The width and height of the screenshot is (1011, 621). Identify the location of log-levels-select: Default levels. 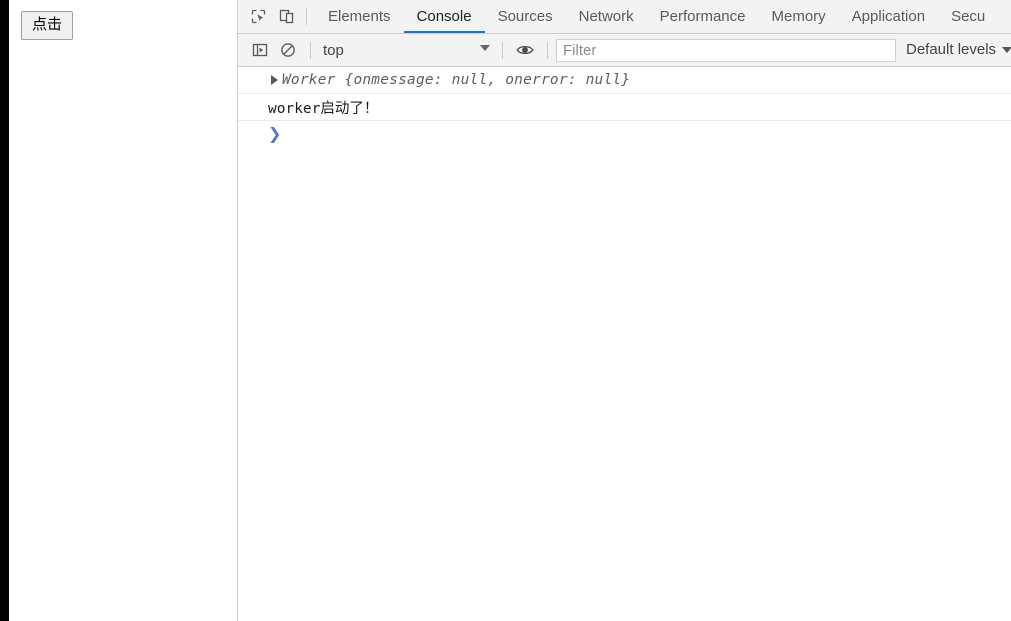
(958, 50).